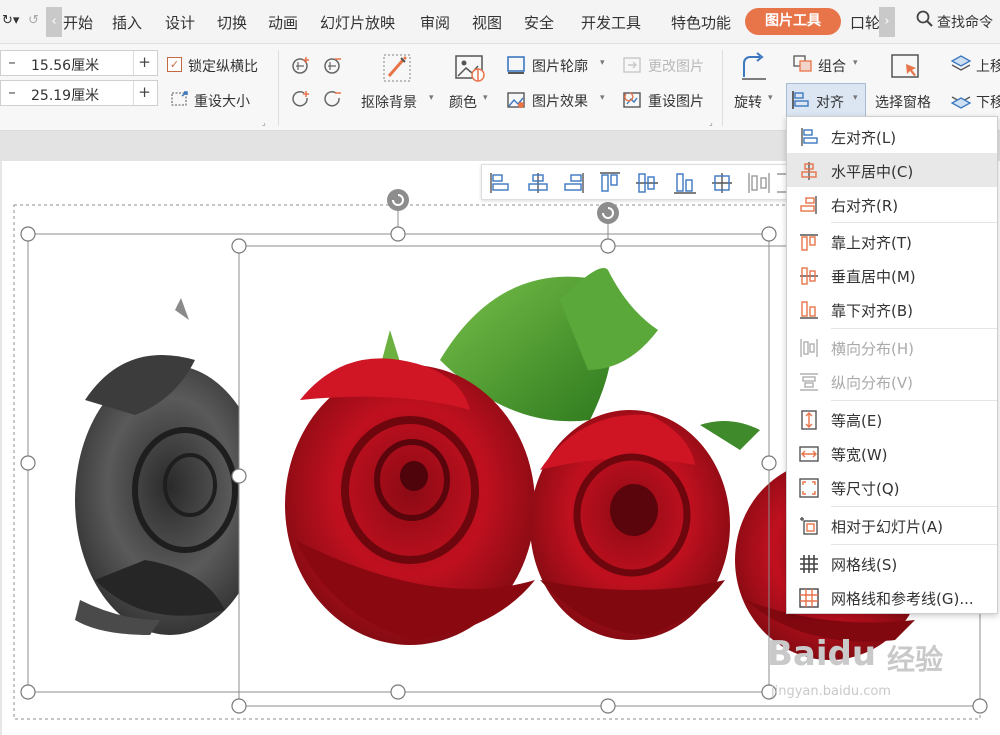 This screenshot has height=735, width=1000. I want to click on menu-item-align-middle: 垂直居中(M), so click(892, 275).